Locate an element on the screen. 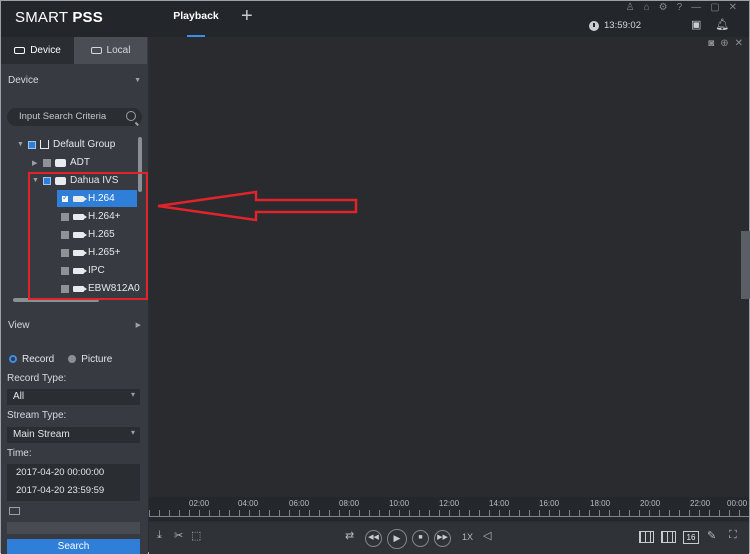 The width and height of the screenshot is (750, 554). left-tabs: Device Local is located at coordinates (74, 50).